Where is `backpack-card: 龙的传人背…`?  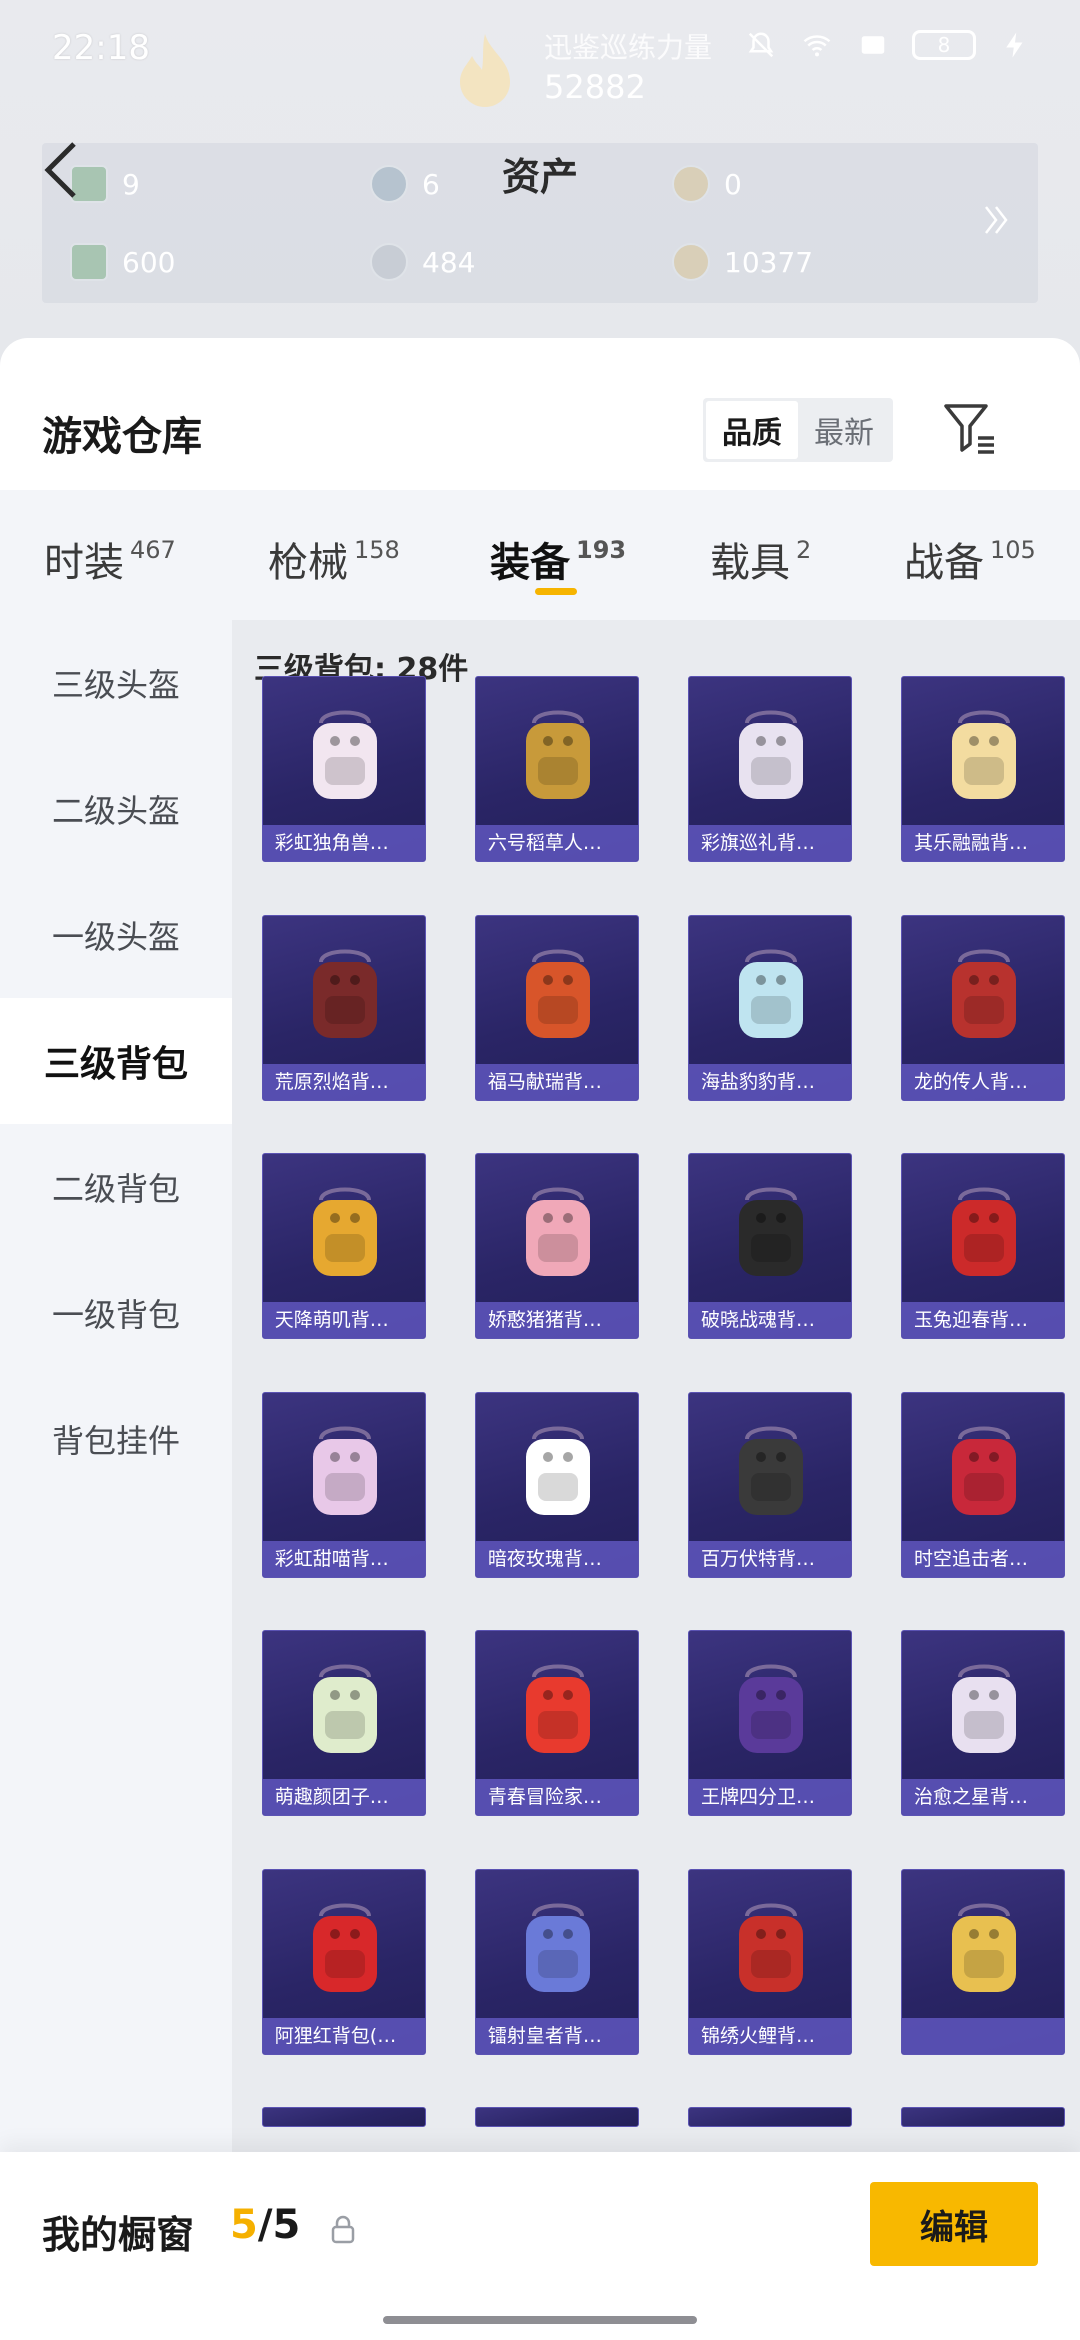 backpack-card: 龙的传人背… is located at coordinates (983, 1007).